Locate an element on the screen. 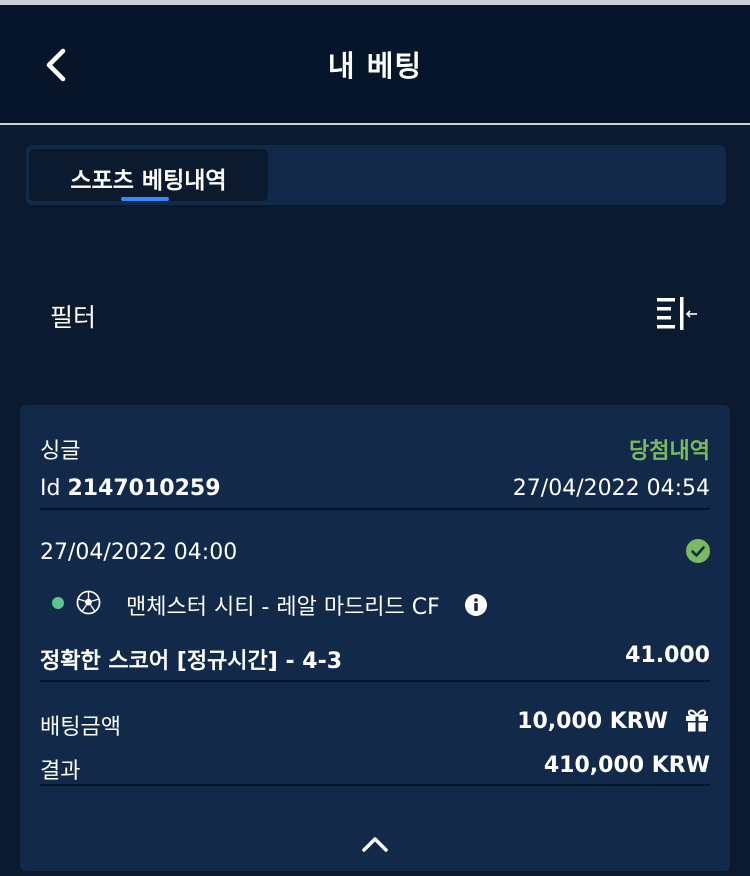  filter-label: 필터 is located at coordinates (73, 316).